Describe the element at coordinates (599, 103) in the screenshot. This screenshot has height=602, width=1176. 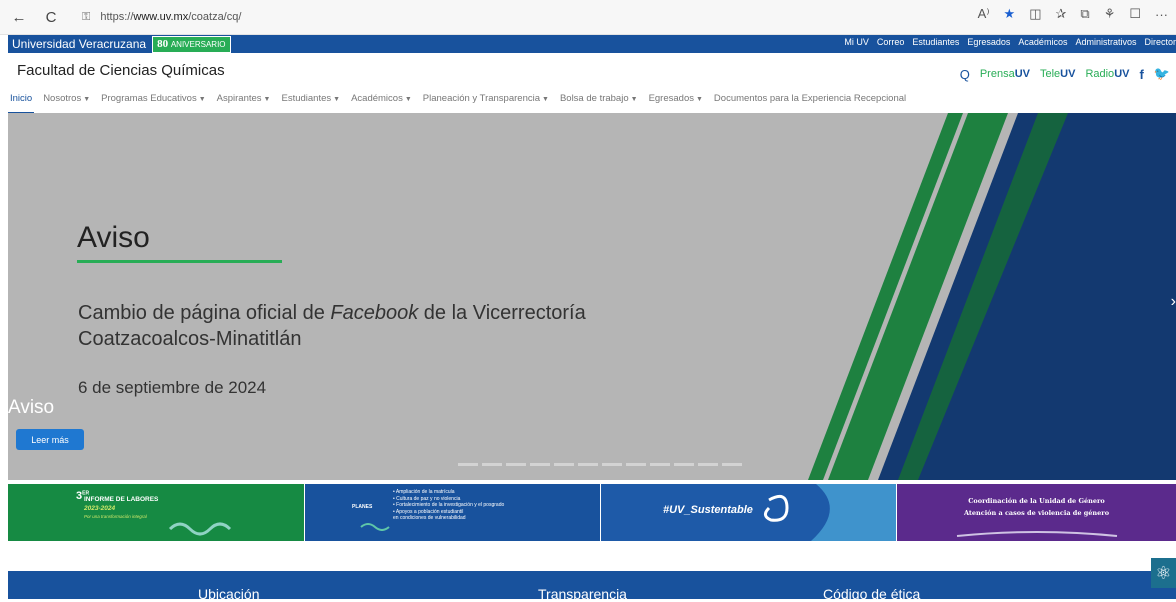
I see `nav-item-bolsa: Bolsa de trabajo ▼` at that location.